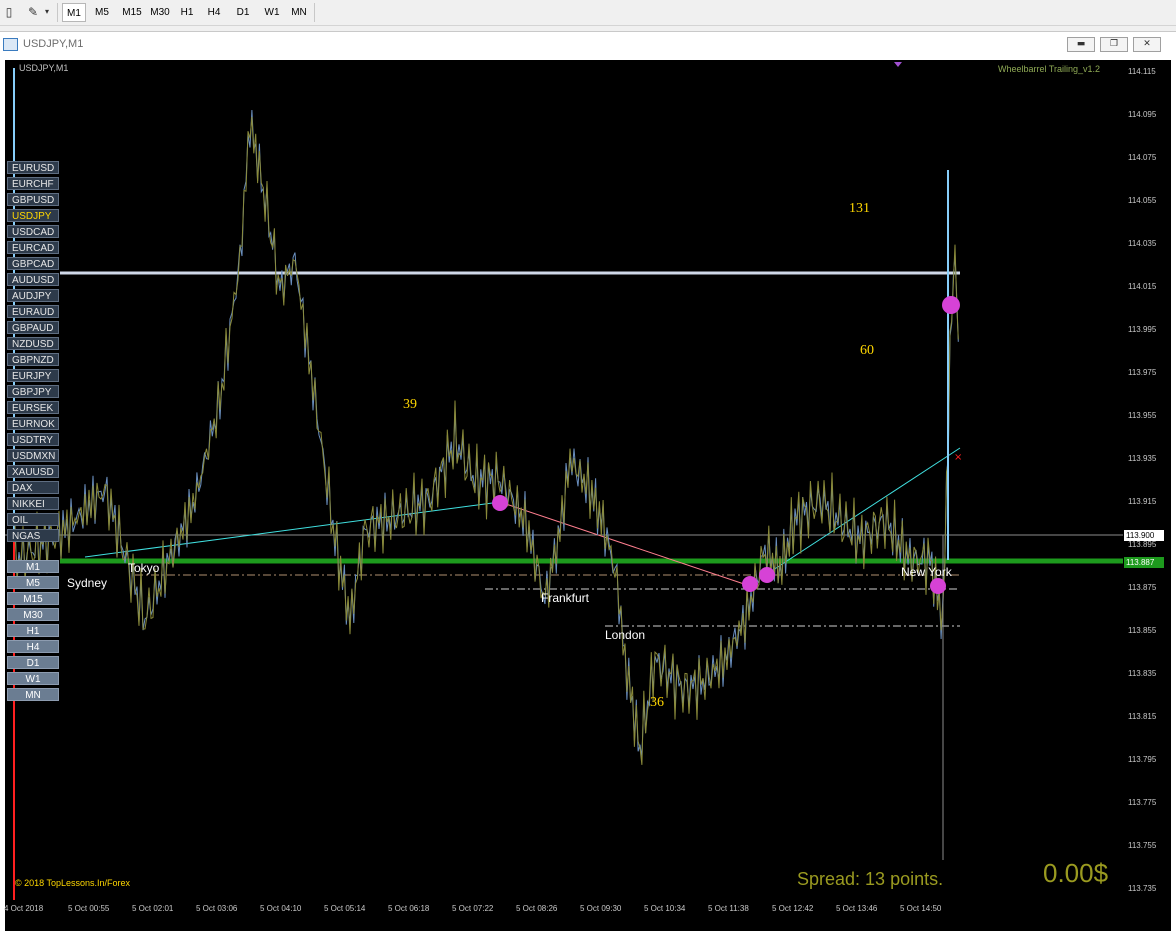  I want to click on symbol-button-usdjpy: USDJPY, so click(33, 215).